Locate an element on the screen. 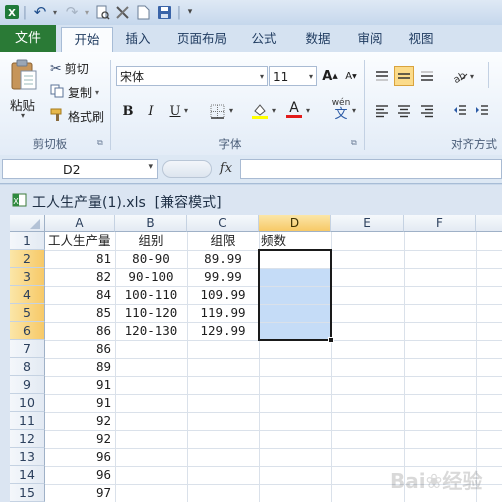  font-size-combo: 11 ▾ is located at coordinates (293, 76).